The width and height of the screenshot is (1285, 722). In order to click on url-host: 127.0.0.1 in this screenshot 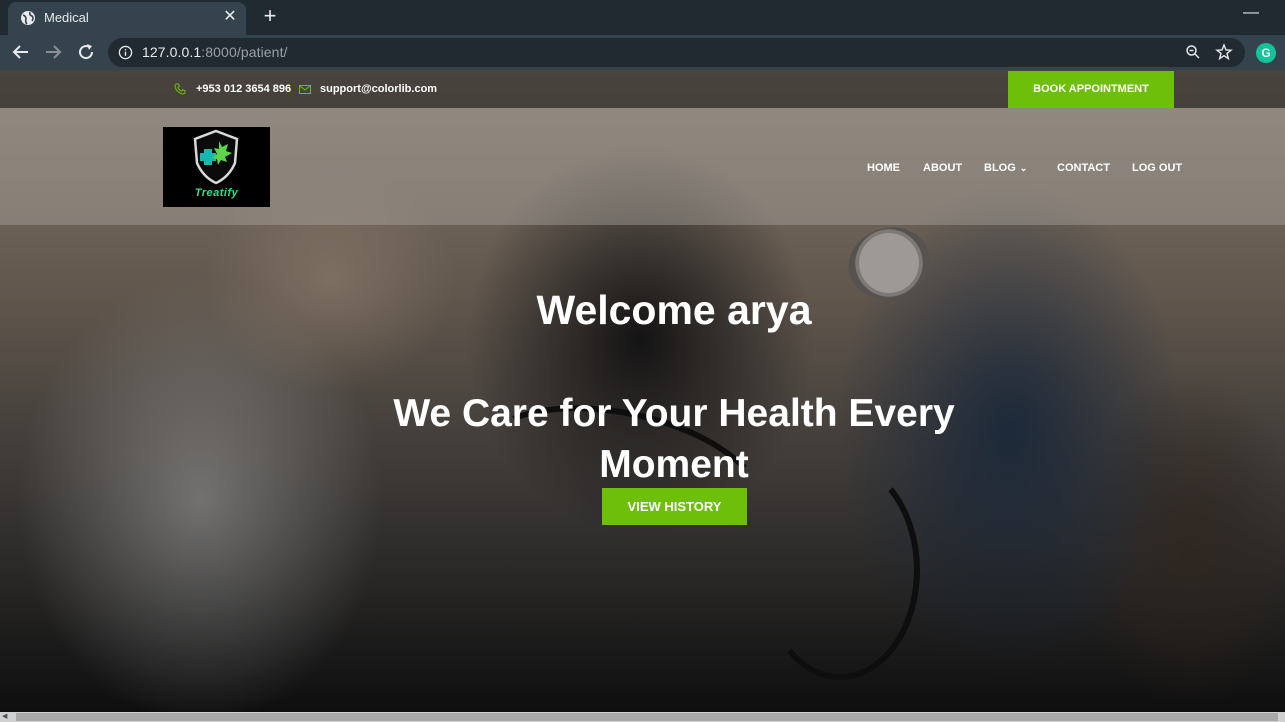, I will do `click(172, 52)`.